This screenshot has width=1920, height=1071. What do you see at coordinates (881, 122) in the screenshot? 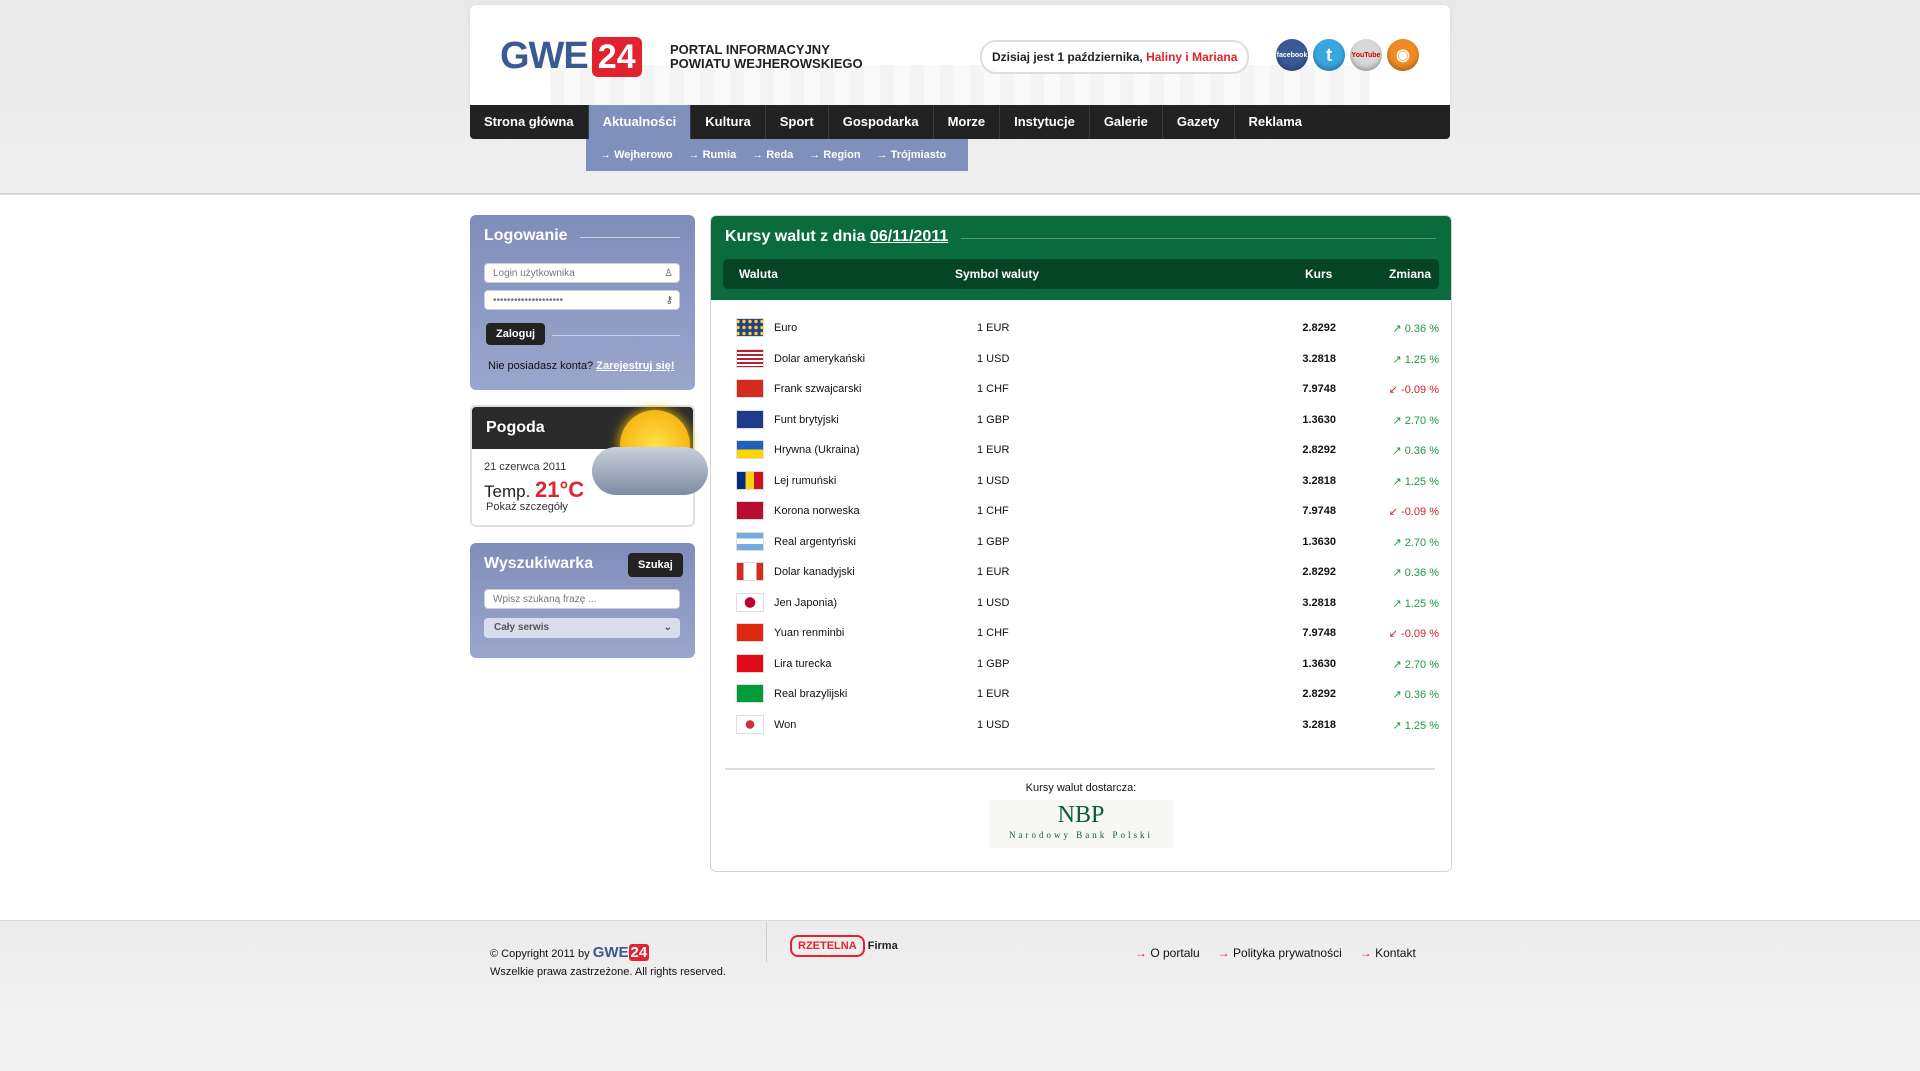
I see `nav-item-economy: Gospodarka` at bounding box center [881, 122].